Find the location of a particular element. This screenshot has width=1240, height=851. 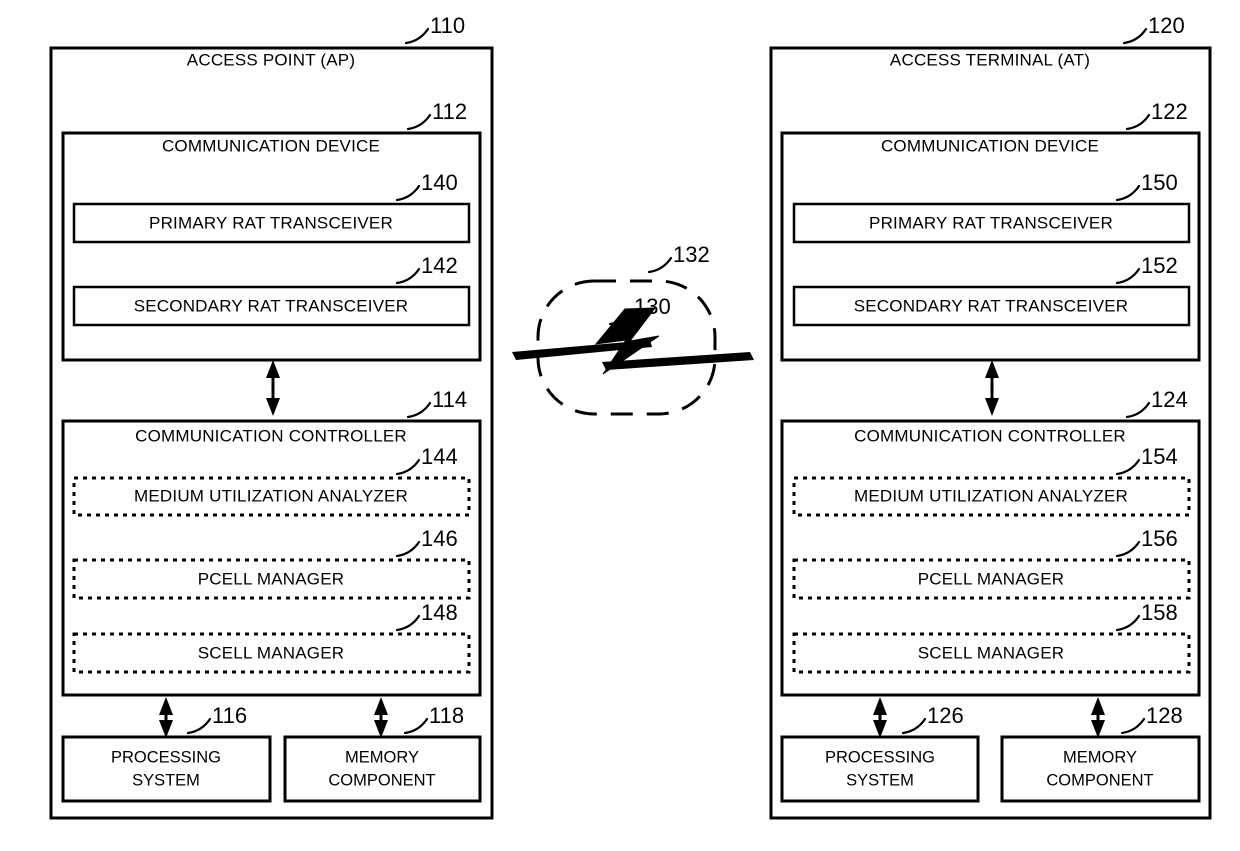

ref-118: 118 is located at coordinates (446, 715).